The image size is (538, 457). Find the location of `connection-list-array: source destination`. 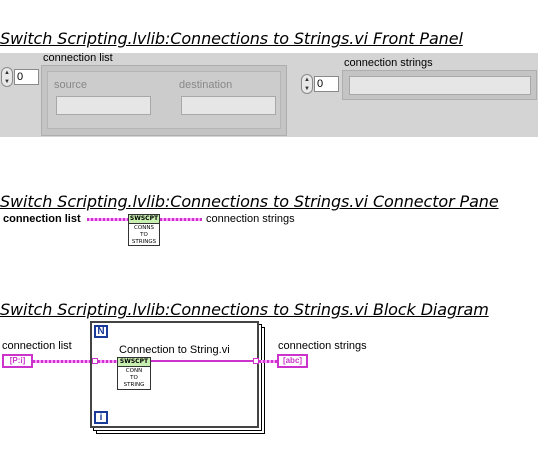

connection-list-array: source destination is located at coordinates (164, 100).